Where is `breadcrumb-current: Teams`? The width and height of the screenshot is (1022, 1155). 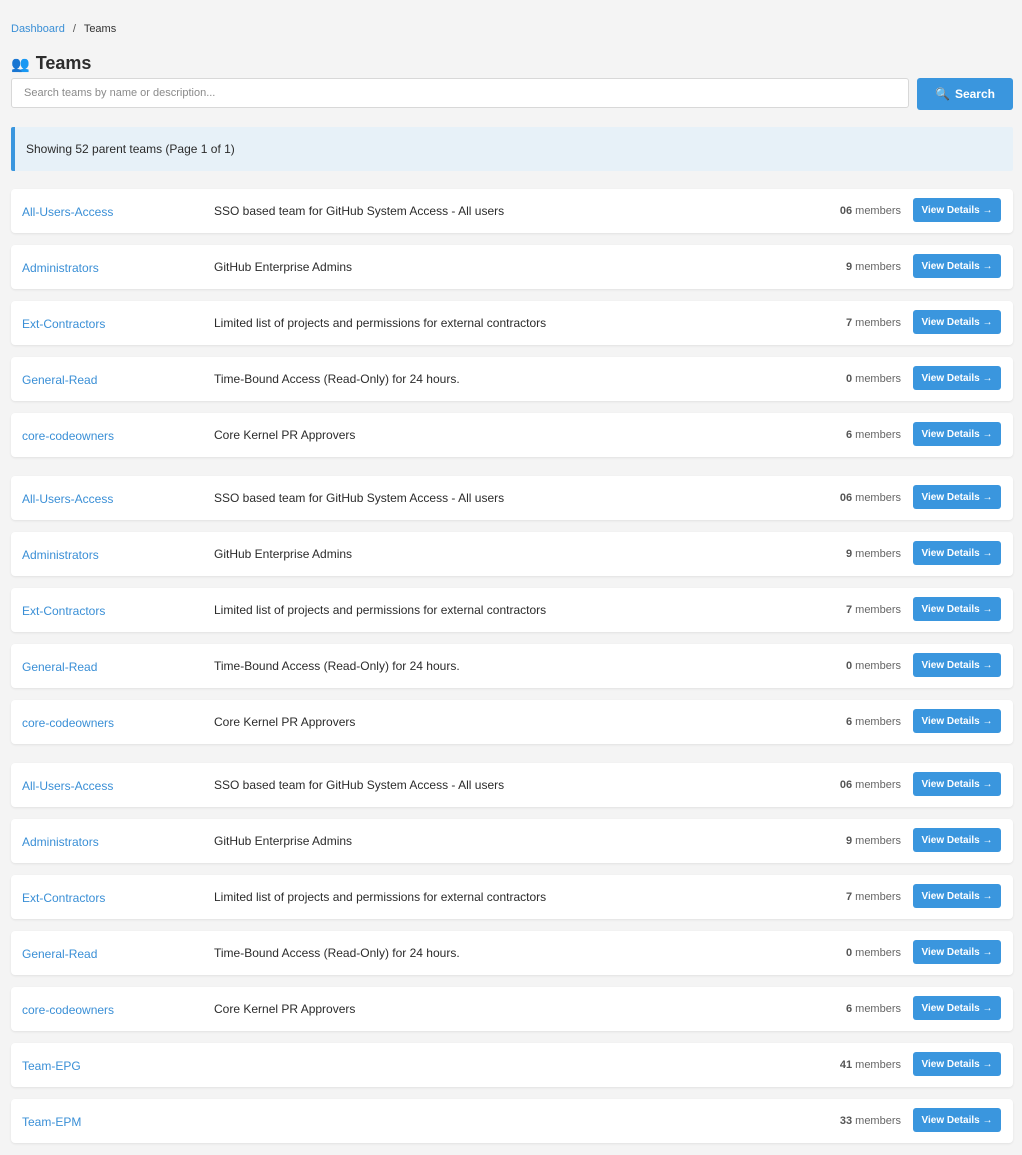 breadcrumb-current: Teams is located at coordinates (100, 29).